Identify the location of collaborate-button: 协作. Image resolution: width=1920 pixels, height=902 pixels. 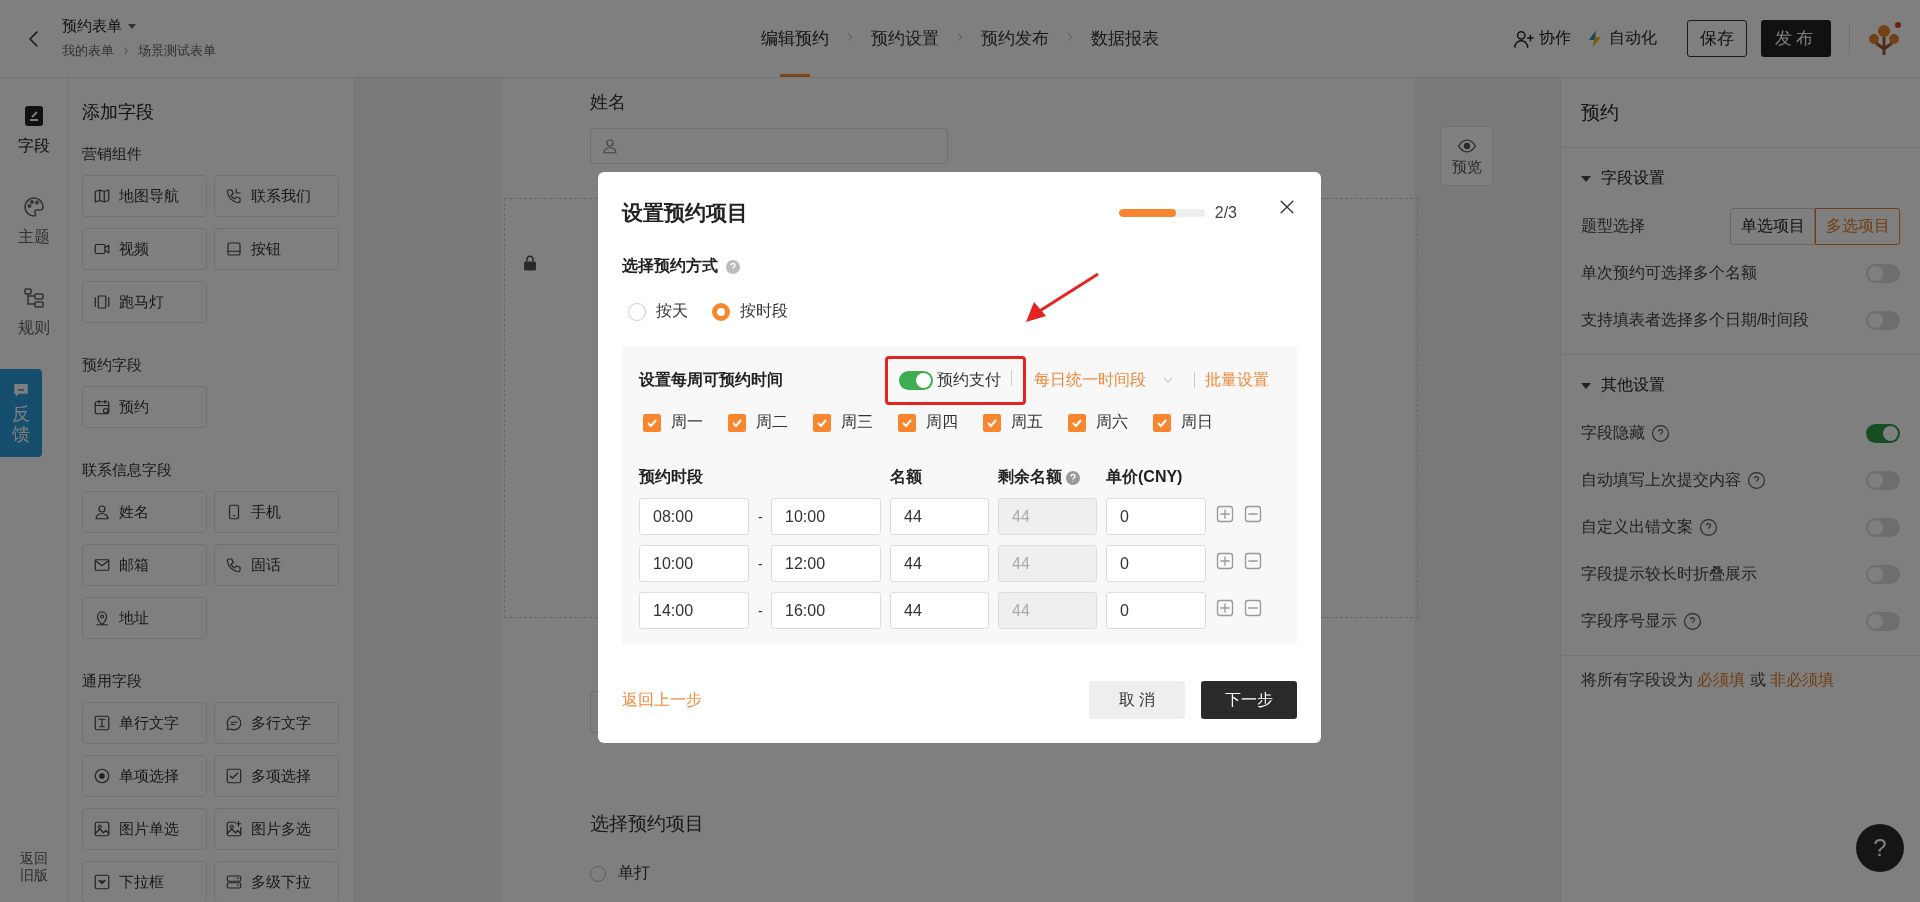
(1542, 38).